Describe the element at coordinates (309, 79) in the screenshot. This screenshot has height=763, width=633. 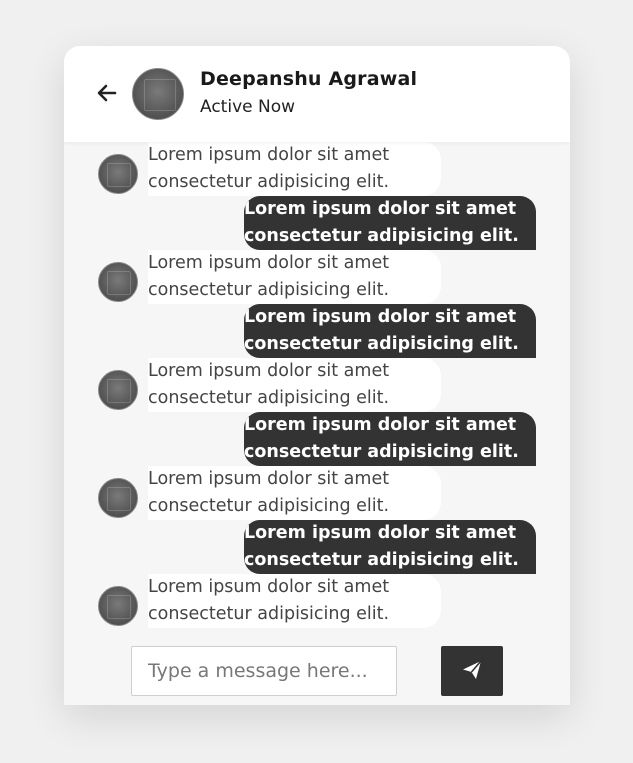
I see `user-name: Deepanshu Agrawal` at that location.